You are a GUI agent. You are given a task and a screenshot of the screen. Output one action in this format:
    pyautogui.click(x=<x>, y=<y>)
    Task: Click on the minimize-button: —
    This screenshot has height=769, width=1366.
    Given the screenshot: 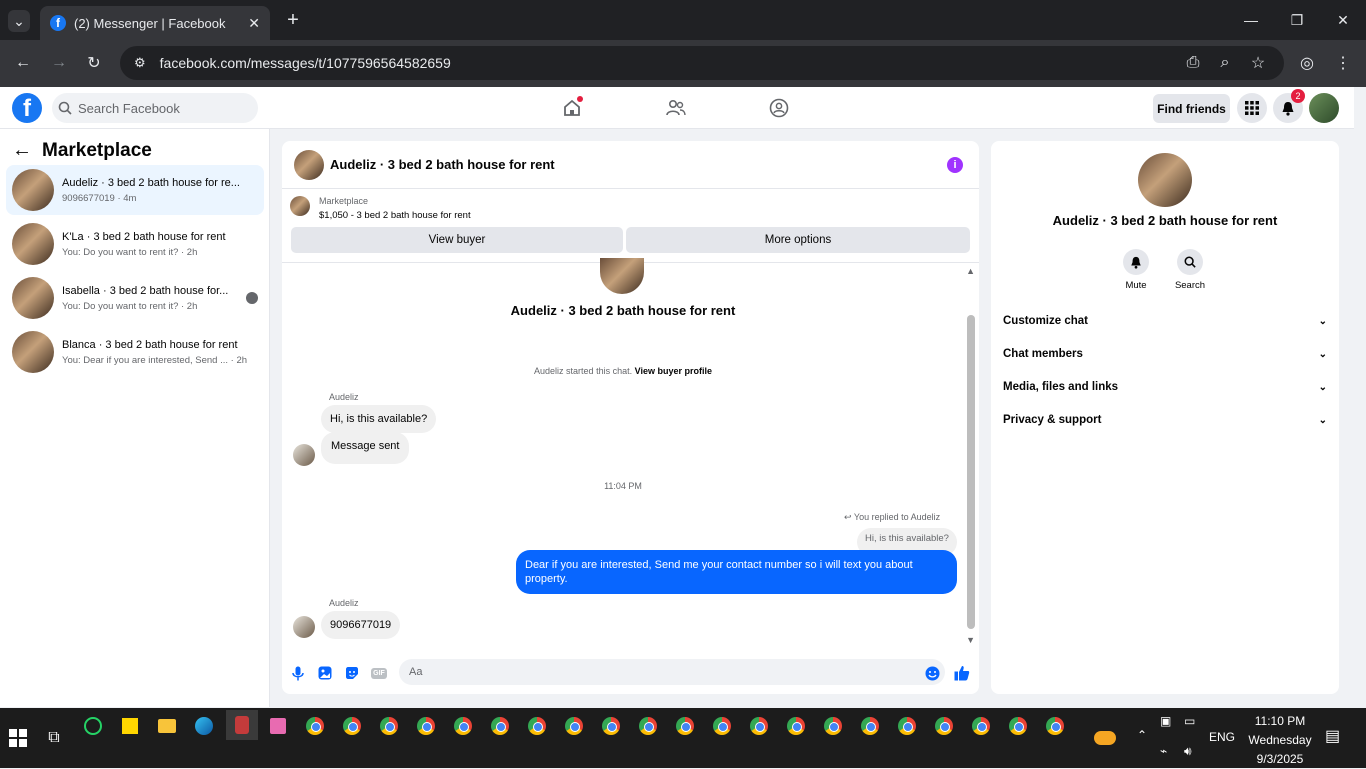 What is the action you would take?
    pyautogui.click(x=1251, y=20)
    